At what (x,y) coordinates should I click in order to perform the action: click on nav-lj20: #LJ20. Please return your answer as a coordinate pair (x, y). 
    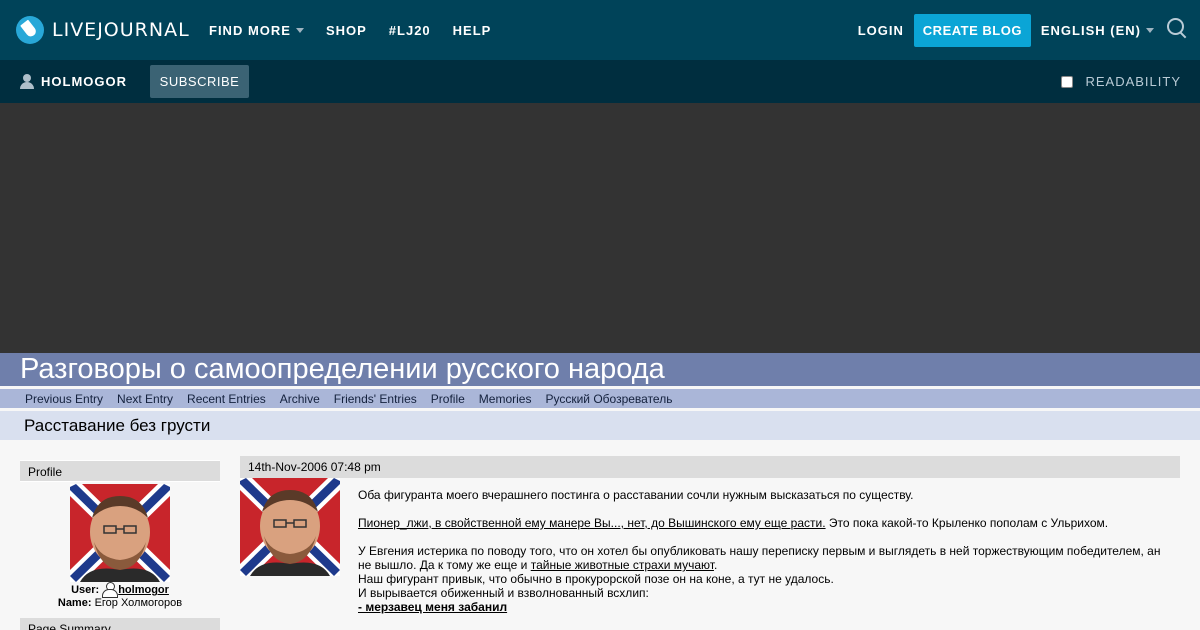
    Looking at the image, I should click on (410, 30).